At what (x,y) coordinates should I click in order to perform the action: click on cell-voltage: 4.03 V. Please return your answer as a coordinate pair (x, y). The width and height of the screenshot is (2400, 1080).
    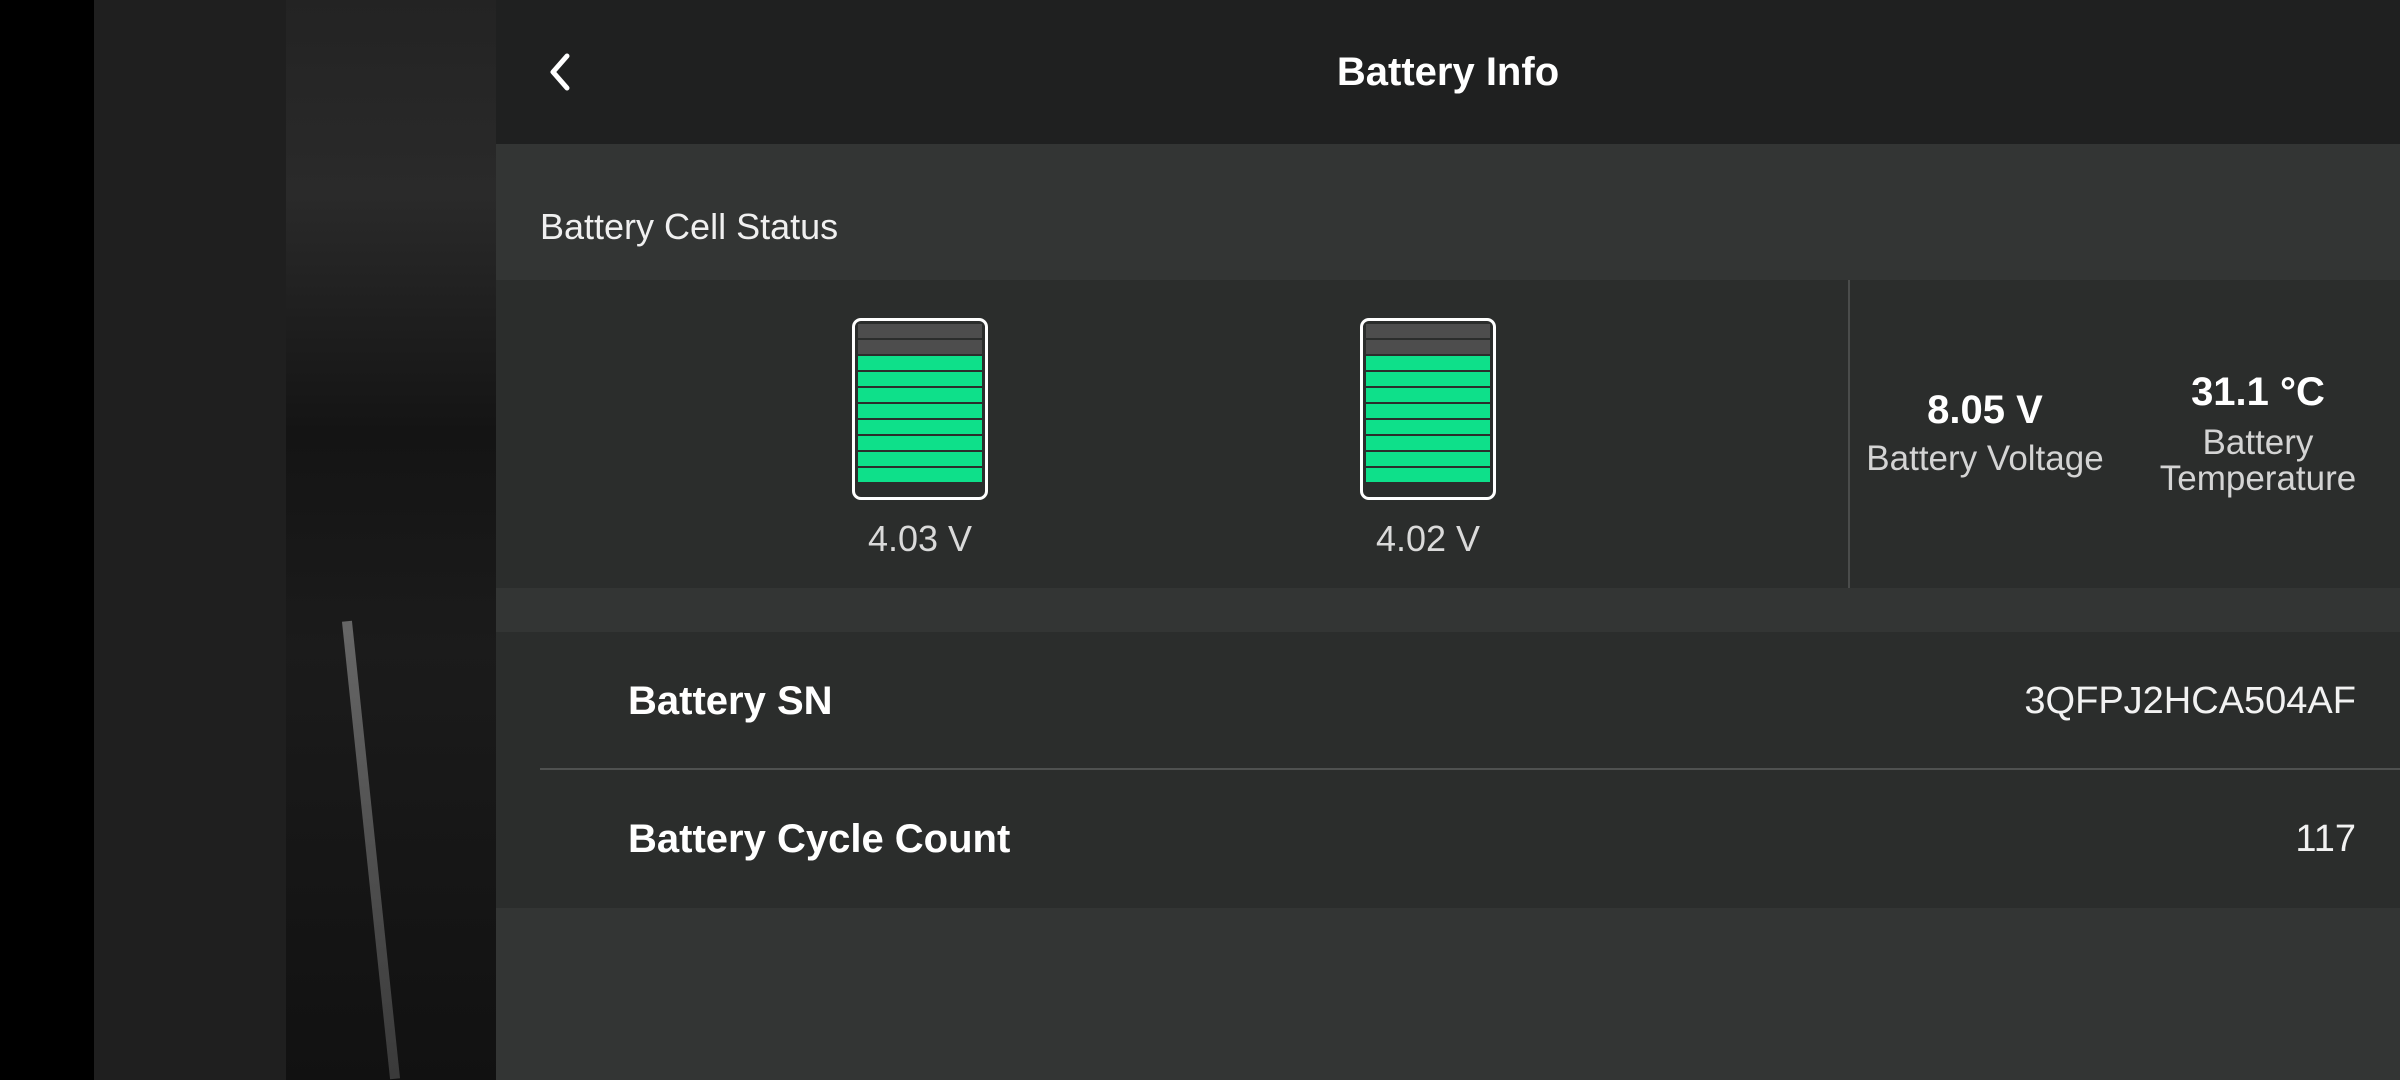
    Looking at the image, I should click on (920, 538).